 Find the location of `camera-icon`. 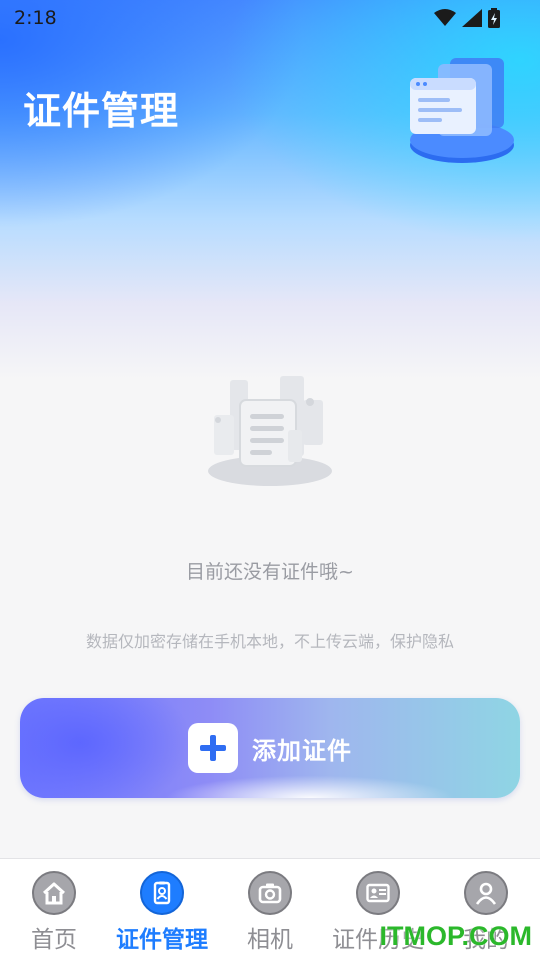

camera-icon is located at coordinates (270, 893).